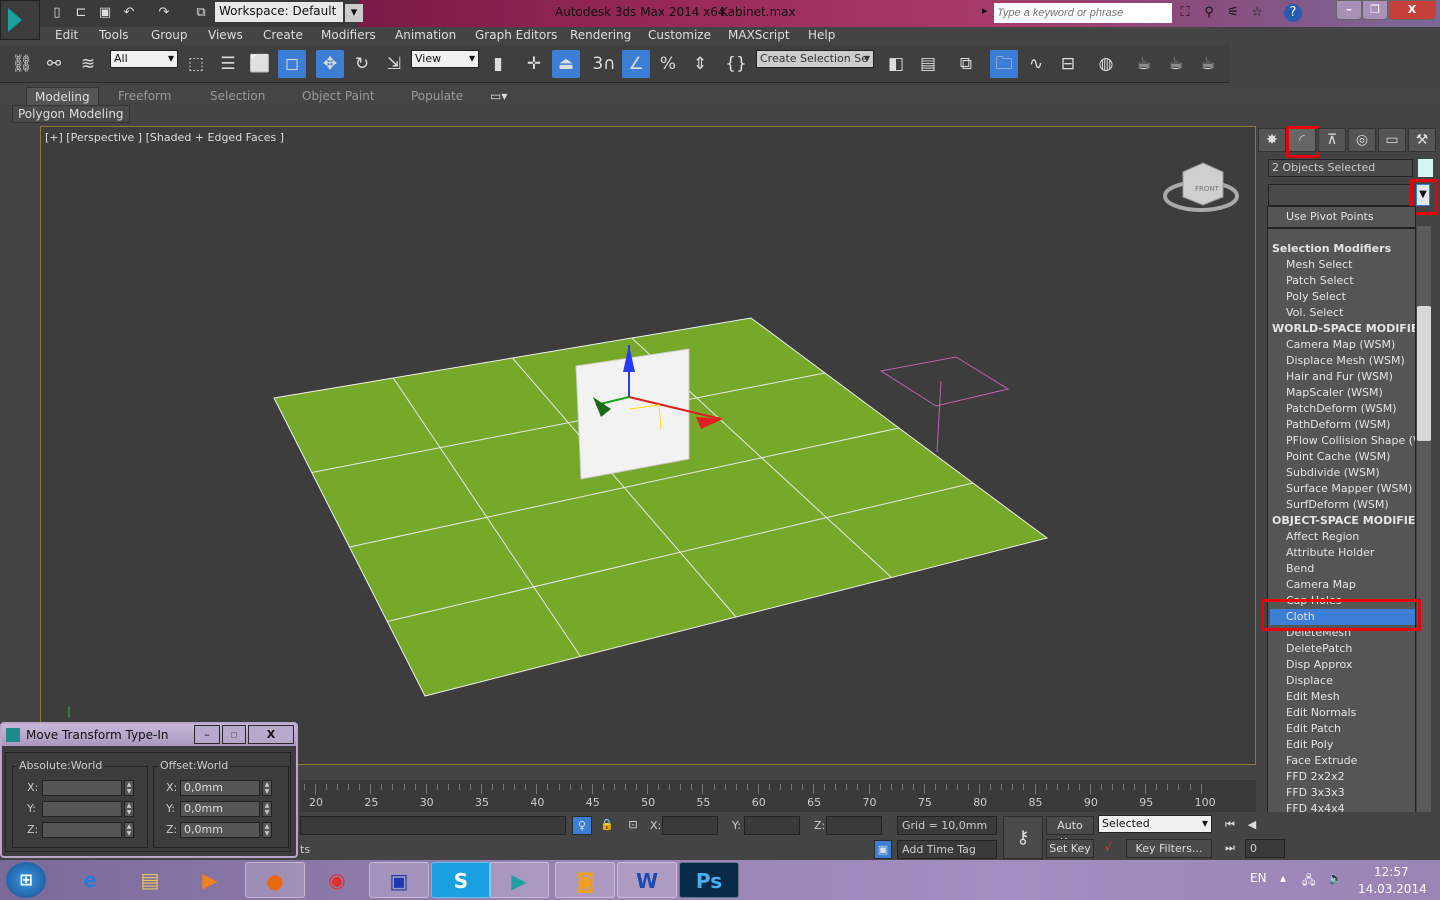 Image resolution: width=1440 pixels, height=900 pixels. I want to click on volume-icon: 🔈, so click(1335, 878).